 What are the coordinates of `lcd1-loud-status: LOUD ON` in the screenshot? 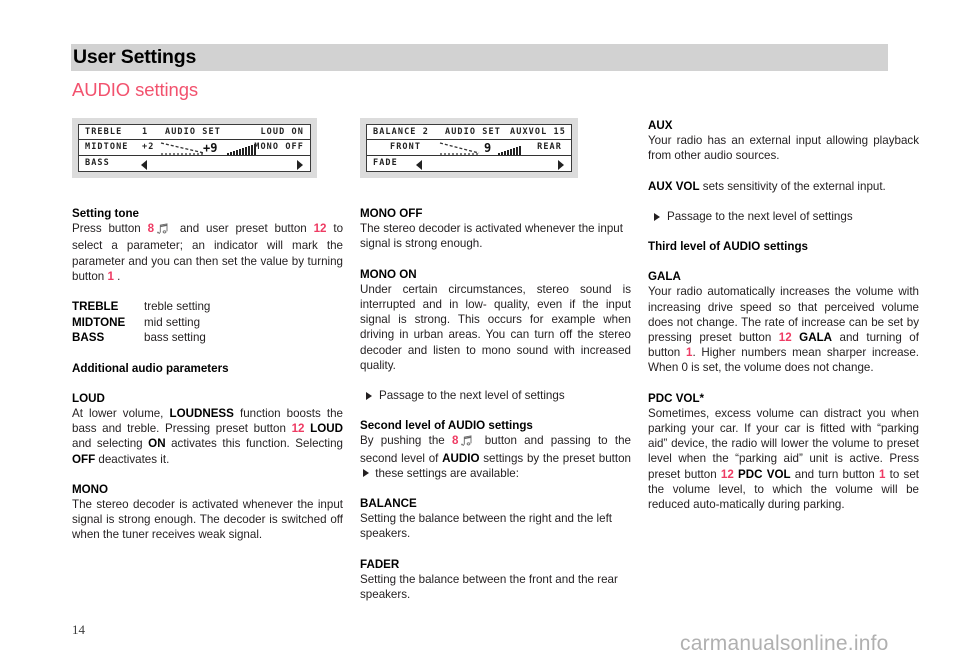 It's located at (282, 132).